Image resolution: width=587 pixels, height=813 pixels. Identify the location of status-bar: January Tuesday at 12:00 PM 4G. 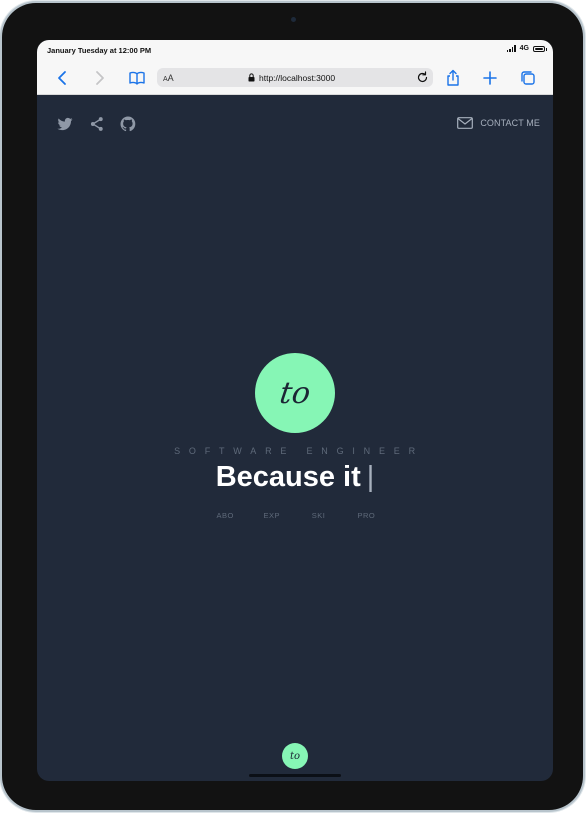
(295, 51).